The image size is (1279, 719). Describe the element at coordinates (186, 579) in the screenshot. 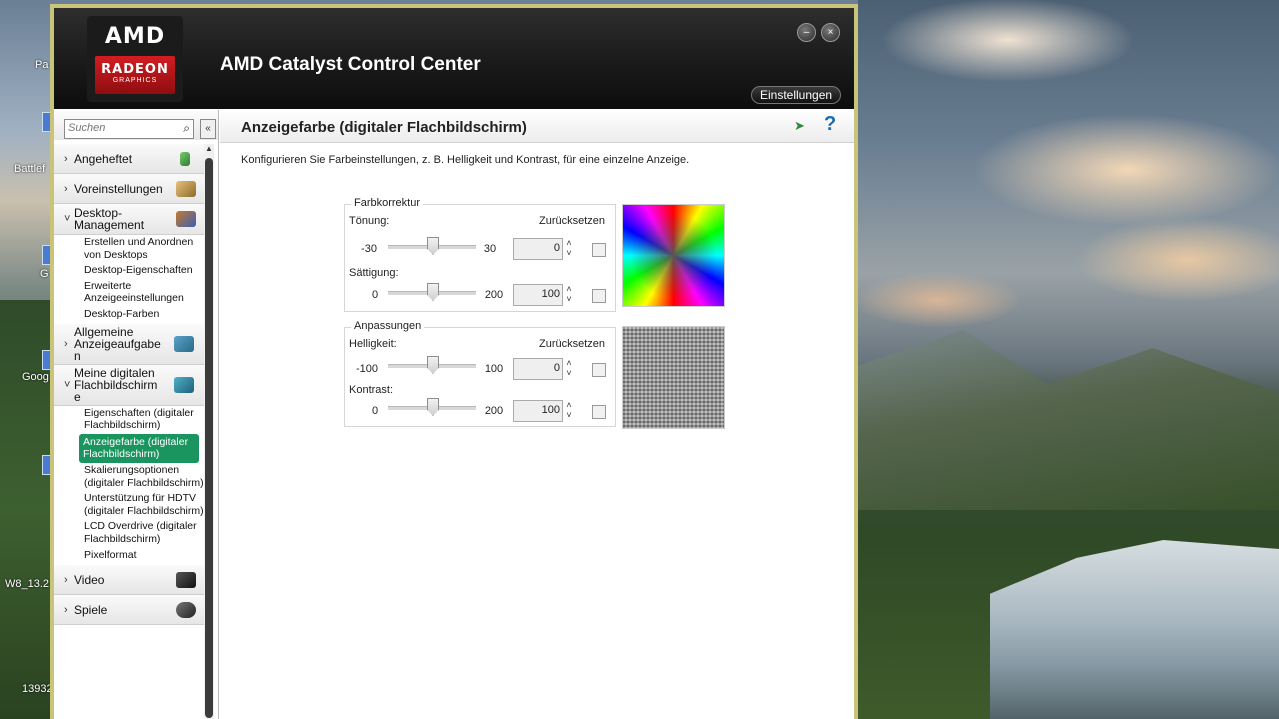

I see `video-camera-icon` at that location.